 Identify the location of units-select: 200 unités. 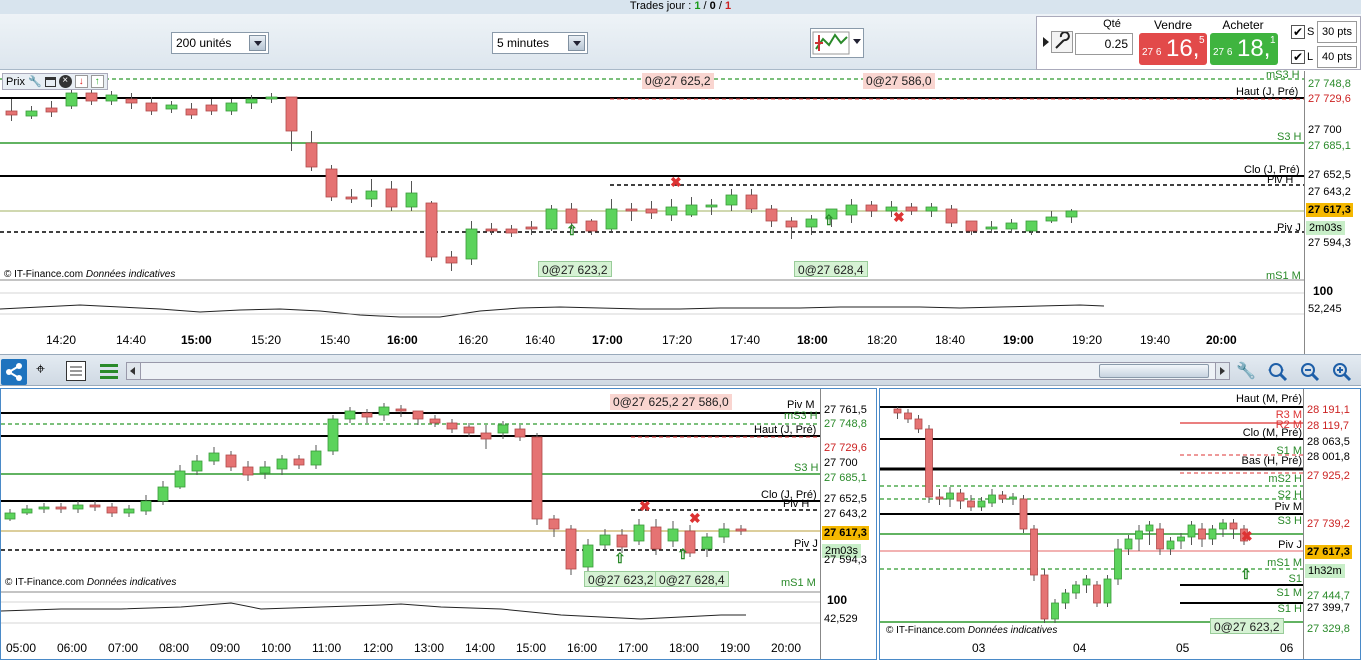
(220, 43).